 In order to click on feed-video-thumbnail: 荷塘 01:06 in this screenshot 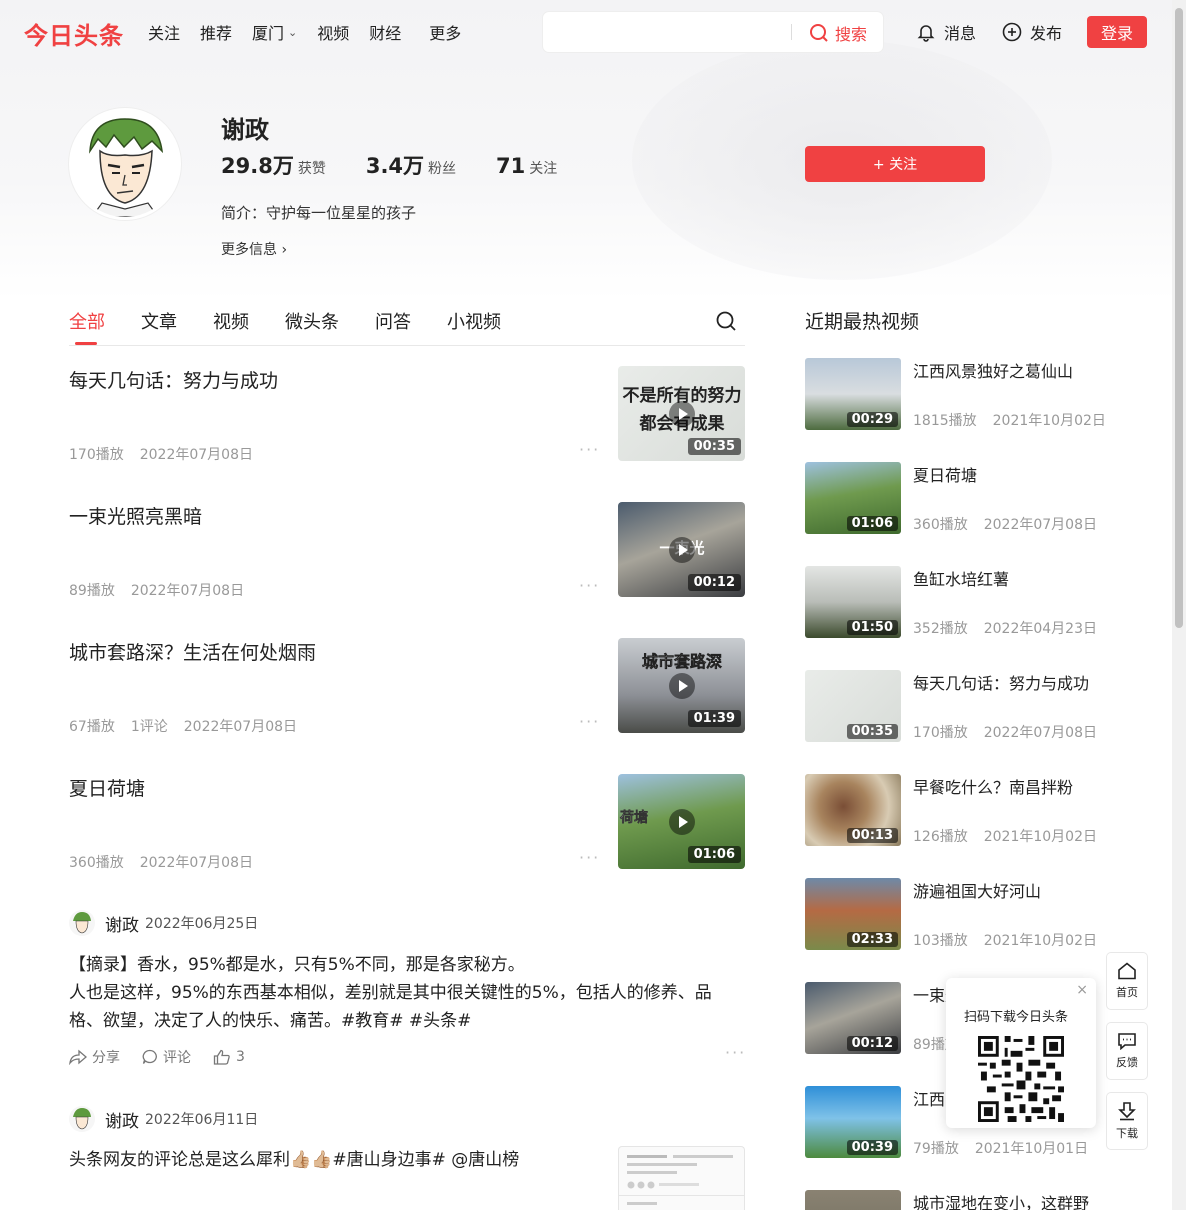, I will do `click(681, 821)`.